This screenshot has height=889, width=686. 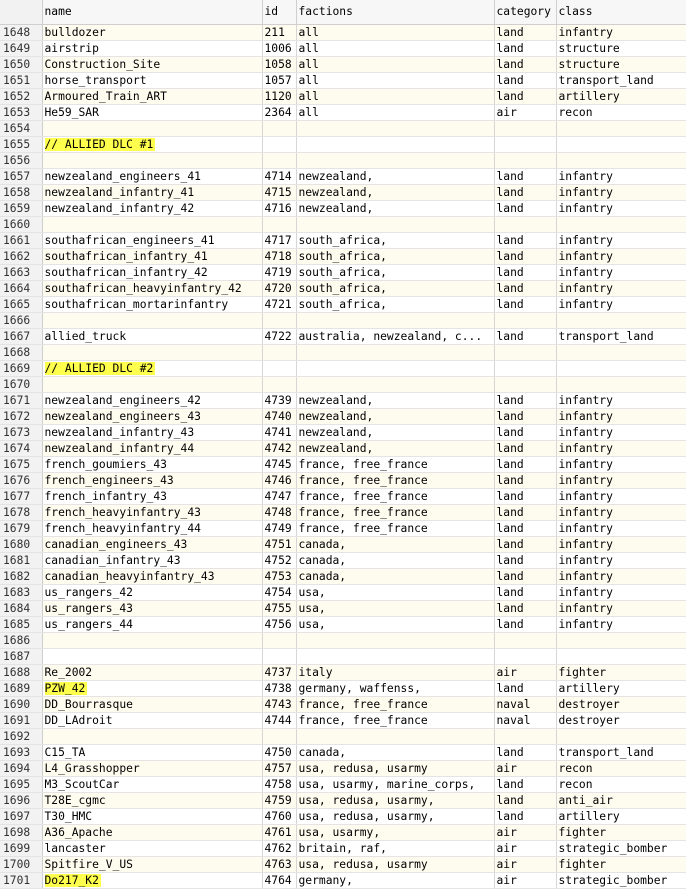 What do you see at coordinates (21, 544) in the screenshot?
I see `row-number: 1680` at bounding box center [21, 544].